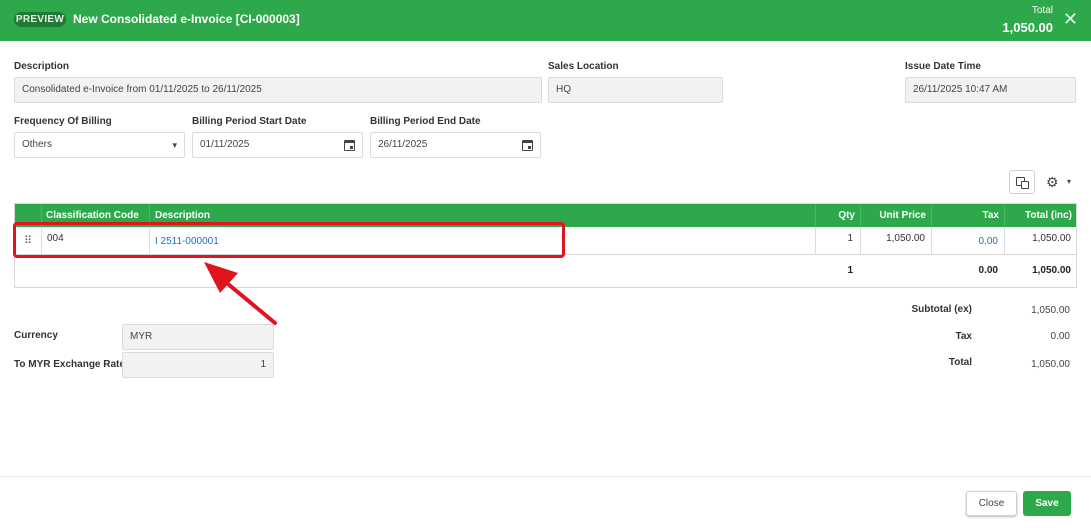 This screenshot has width=1091, height=528. I want to click on header-total-value: 1,050.00, so click(1027, 27).